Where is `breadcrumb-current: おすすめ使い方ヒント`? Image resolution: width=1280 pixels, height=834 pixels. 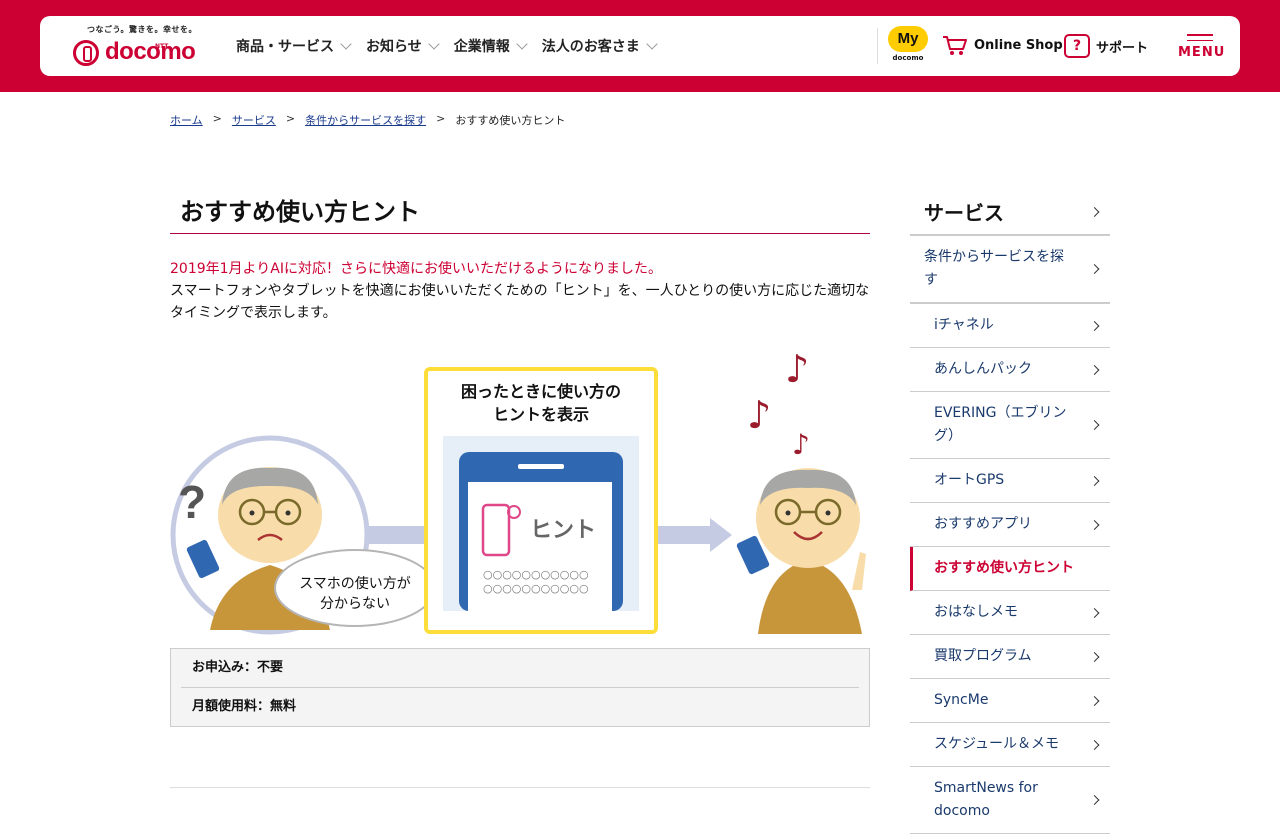 breadcrumb-current: おすすめ使い方ヒント is located at coordinates (510, 120).